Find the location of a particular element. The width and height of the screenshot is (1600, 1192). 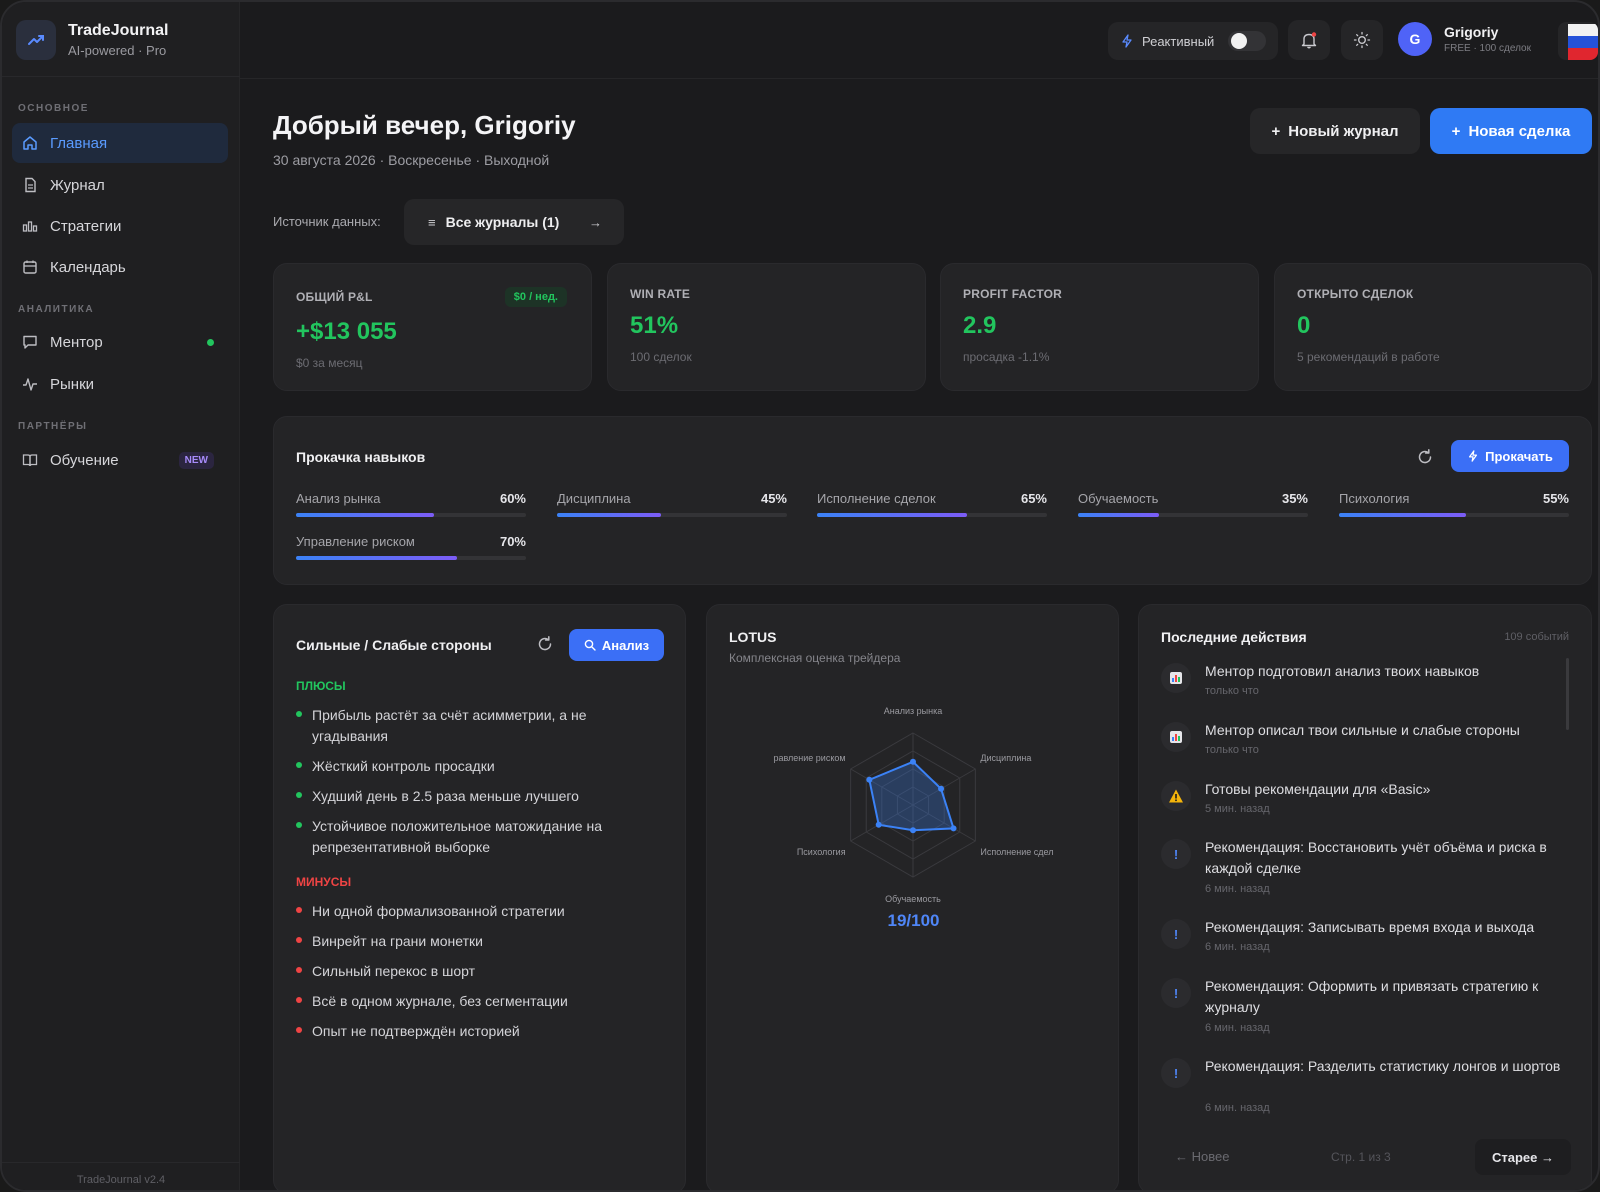

list-item: Опыт не подтверждён историей is located at coordinates (466, 1031).